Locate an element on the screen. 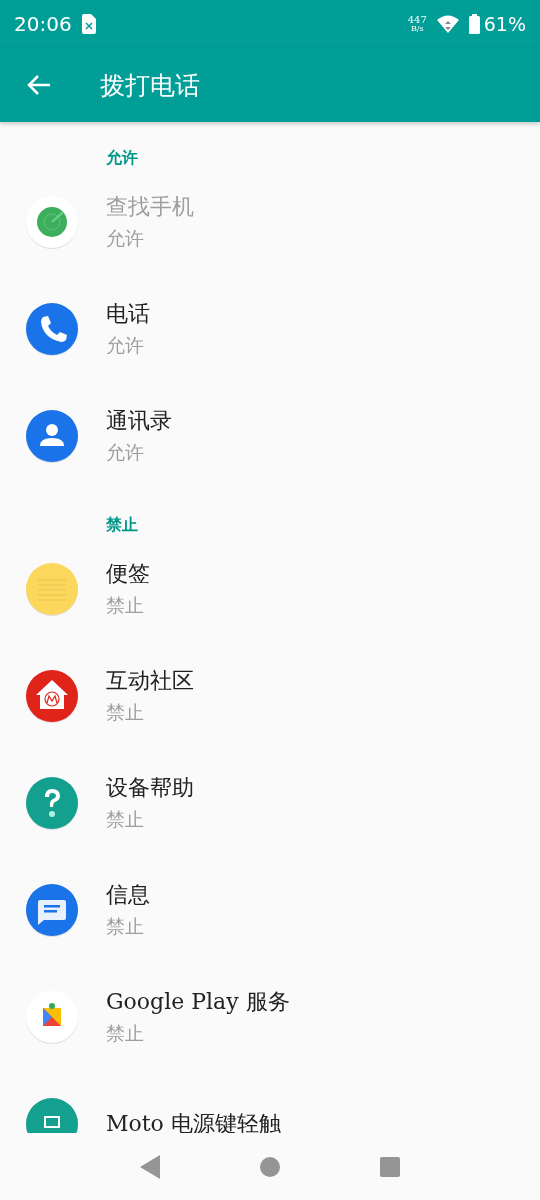  battery-percent: 61% is located at coordinates (504, 24).